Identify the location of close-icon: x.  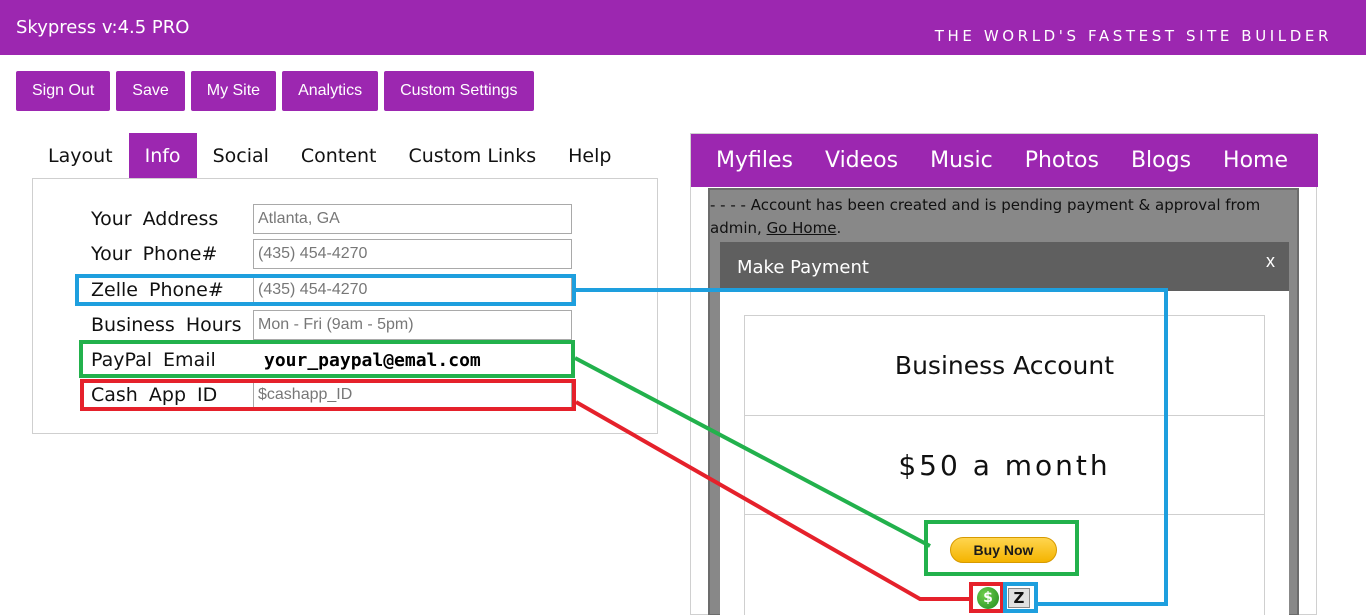
(1270, 261).